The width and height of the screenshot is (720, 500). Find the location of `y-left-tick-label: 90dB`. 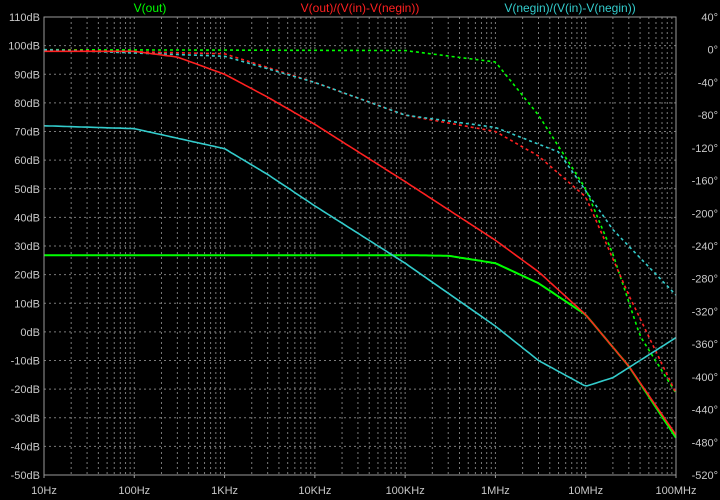

y-left-tick-label: 90dB is located at coordinates (27, 75).